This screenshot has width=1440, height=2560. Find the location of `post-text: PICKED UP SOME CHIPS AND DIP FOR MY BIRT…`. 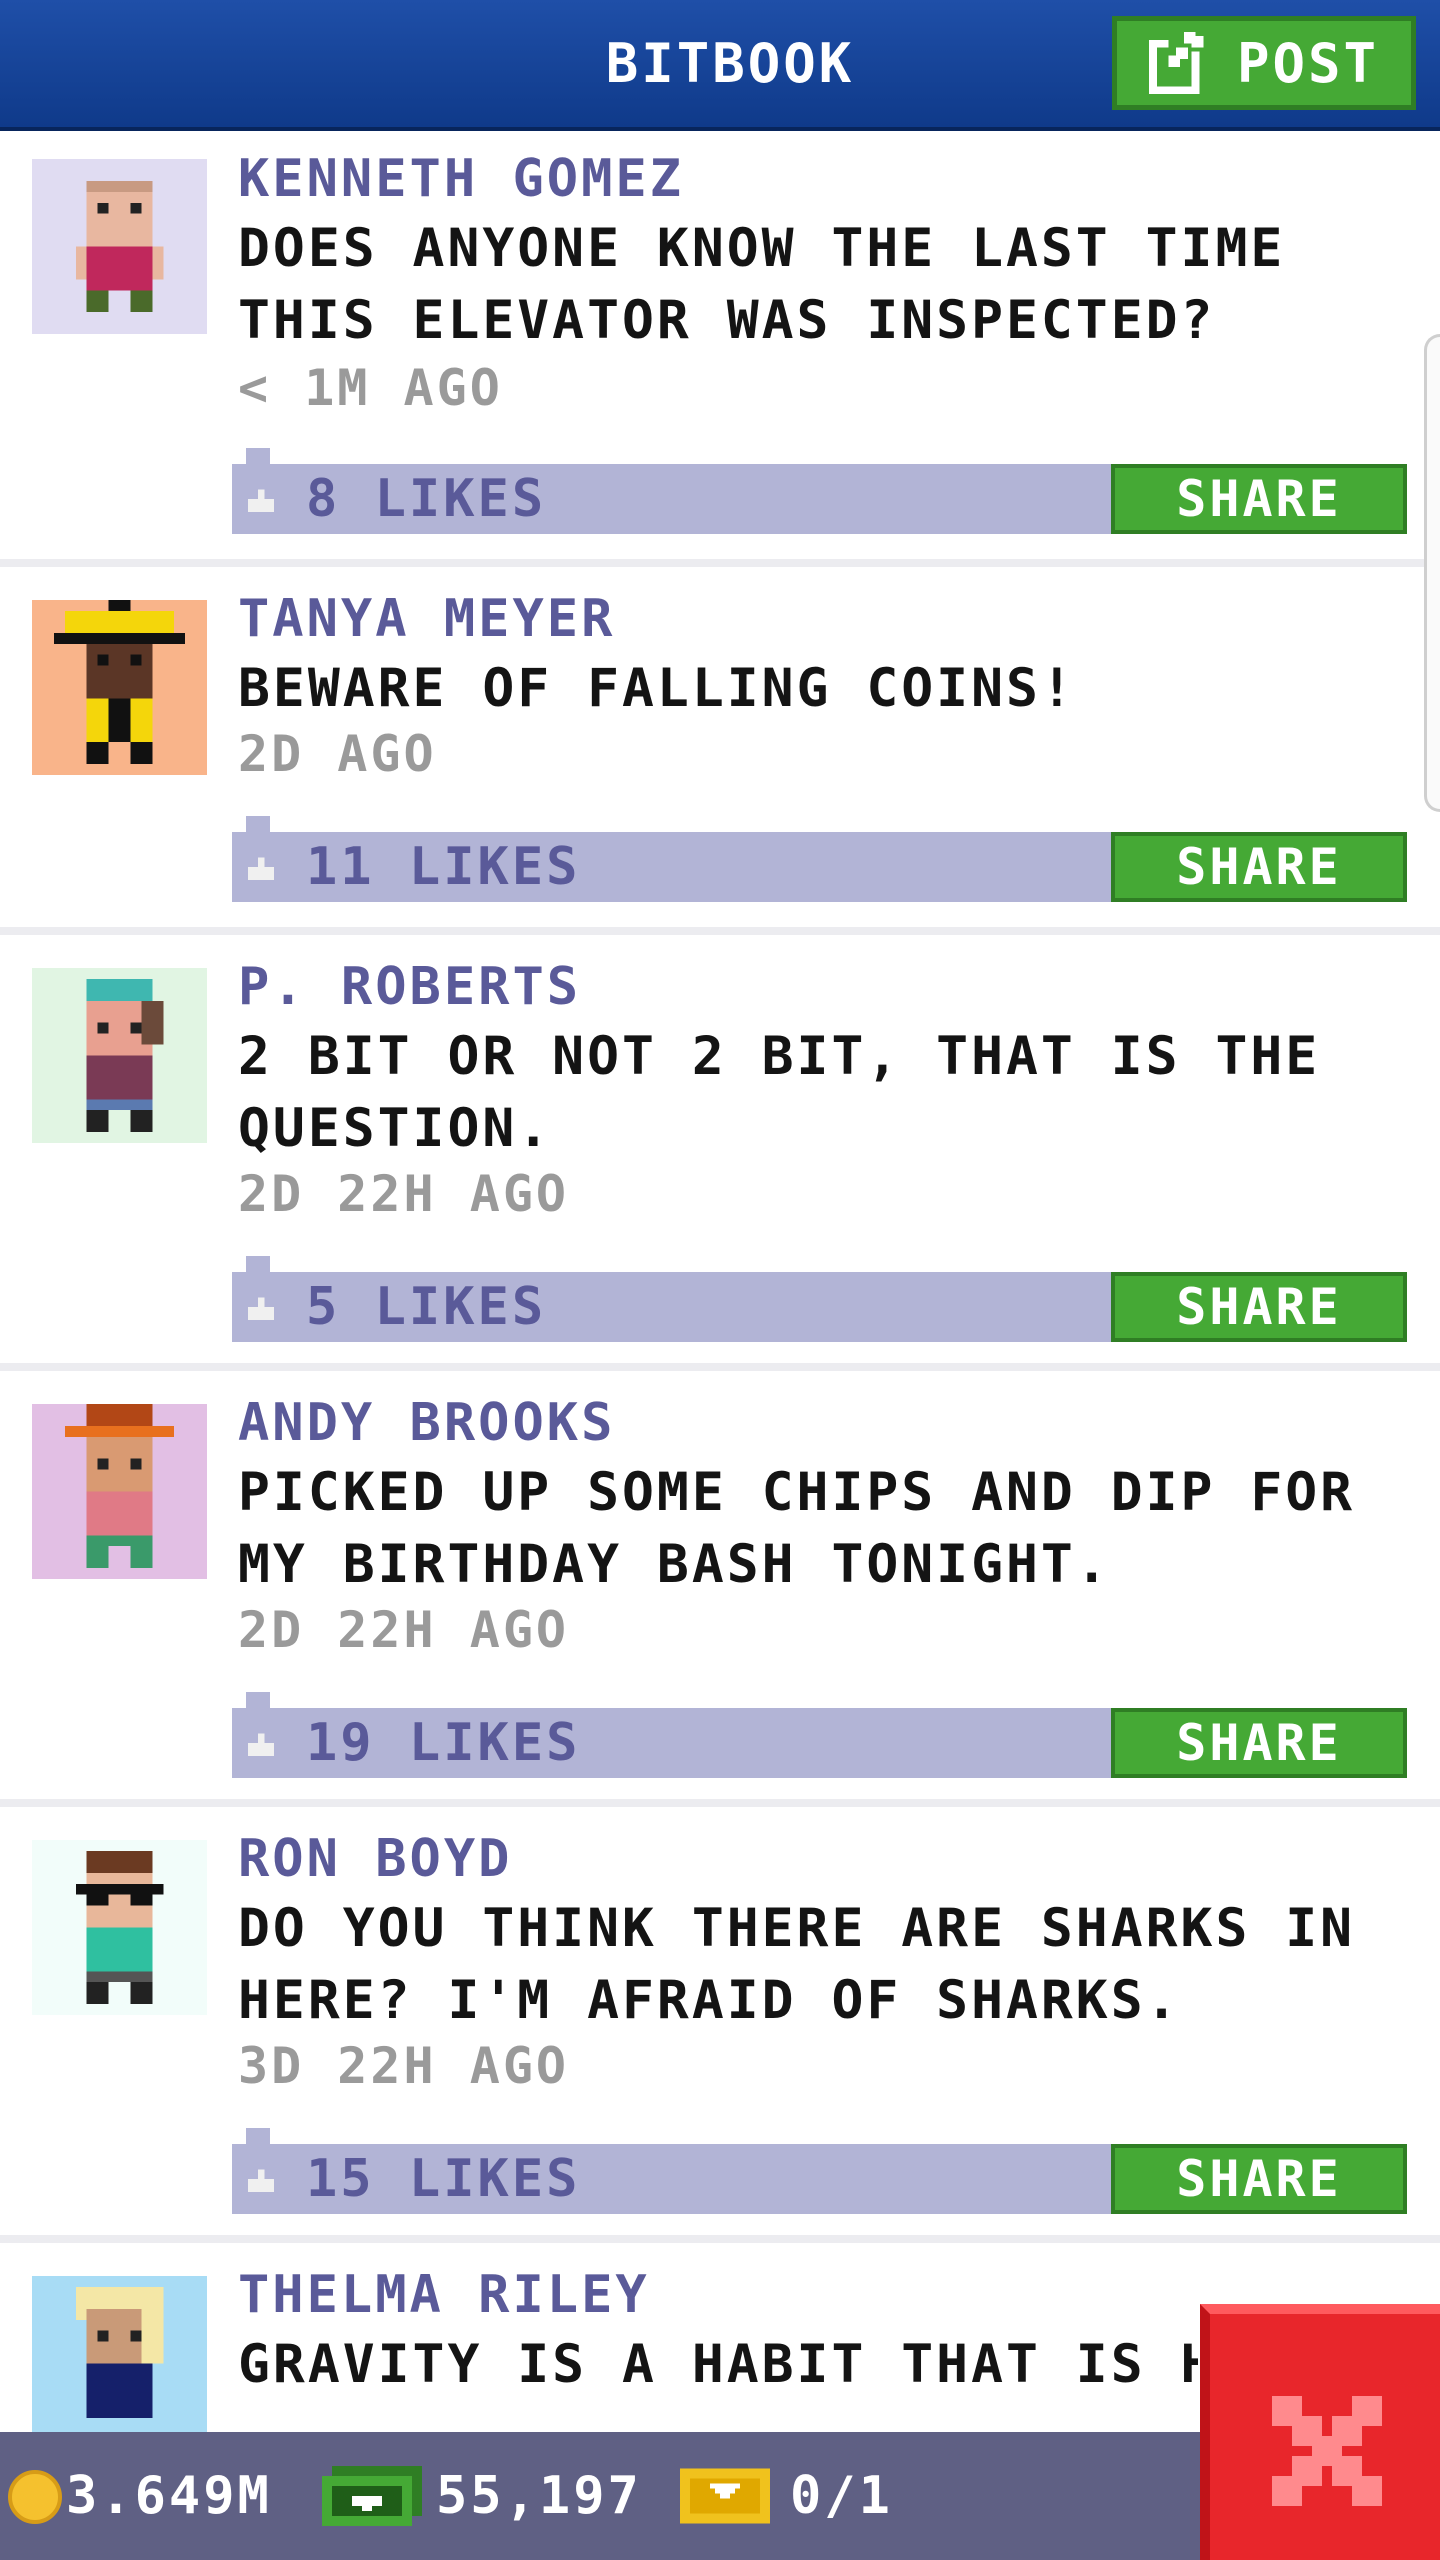

post-text: PICKED UP SOME CHIPS AND DIP FOR MY BIRT… is located at coordinates (797, 1528).